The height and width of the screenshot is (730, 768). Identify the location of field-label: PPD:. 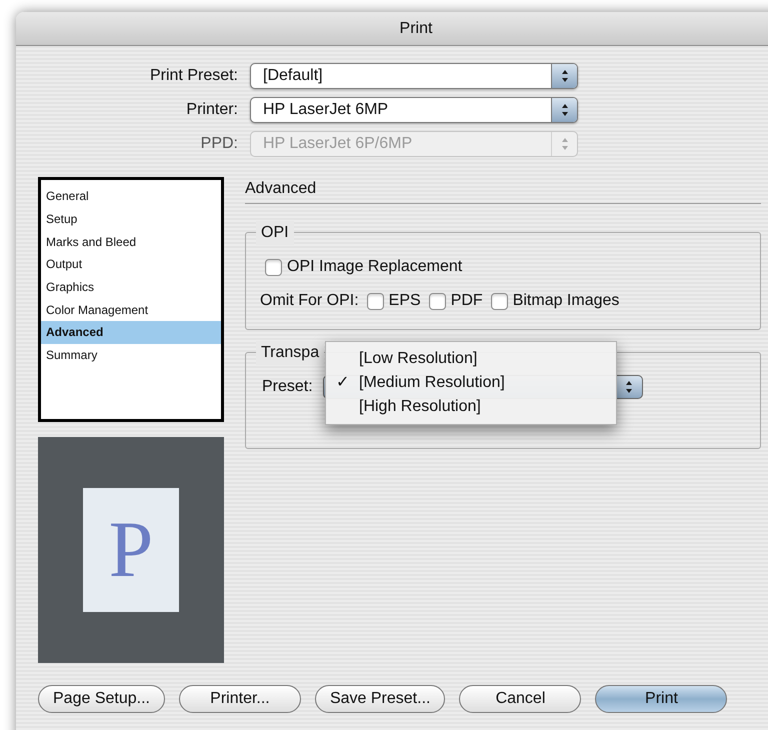
(219, 144).